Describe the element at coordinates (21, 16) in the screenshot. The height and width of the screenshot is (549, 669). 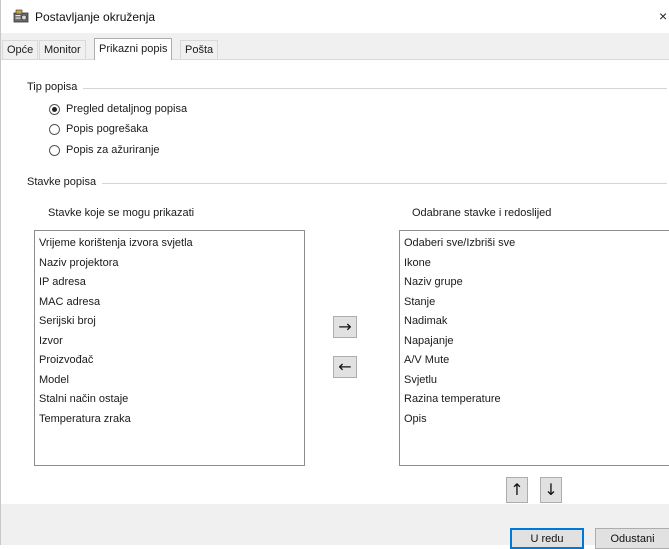
I see `app-icon` at that location.